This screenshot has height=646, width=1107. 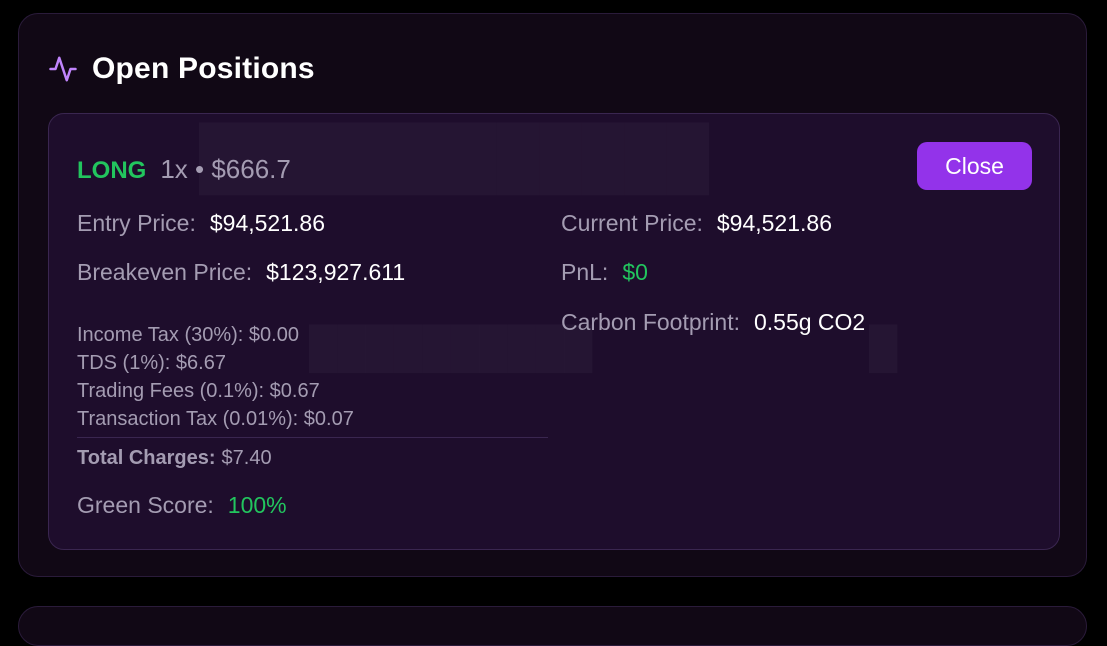 I want to click on position-side-badge: LONG, so click(x=112, y=170).